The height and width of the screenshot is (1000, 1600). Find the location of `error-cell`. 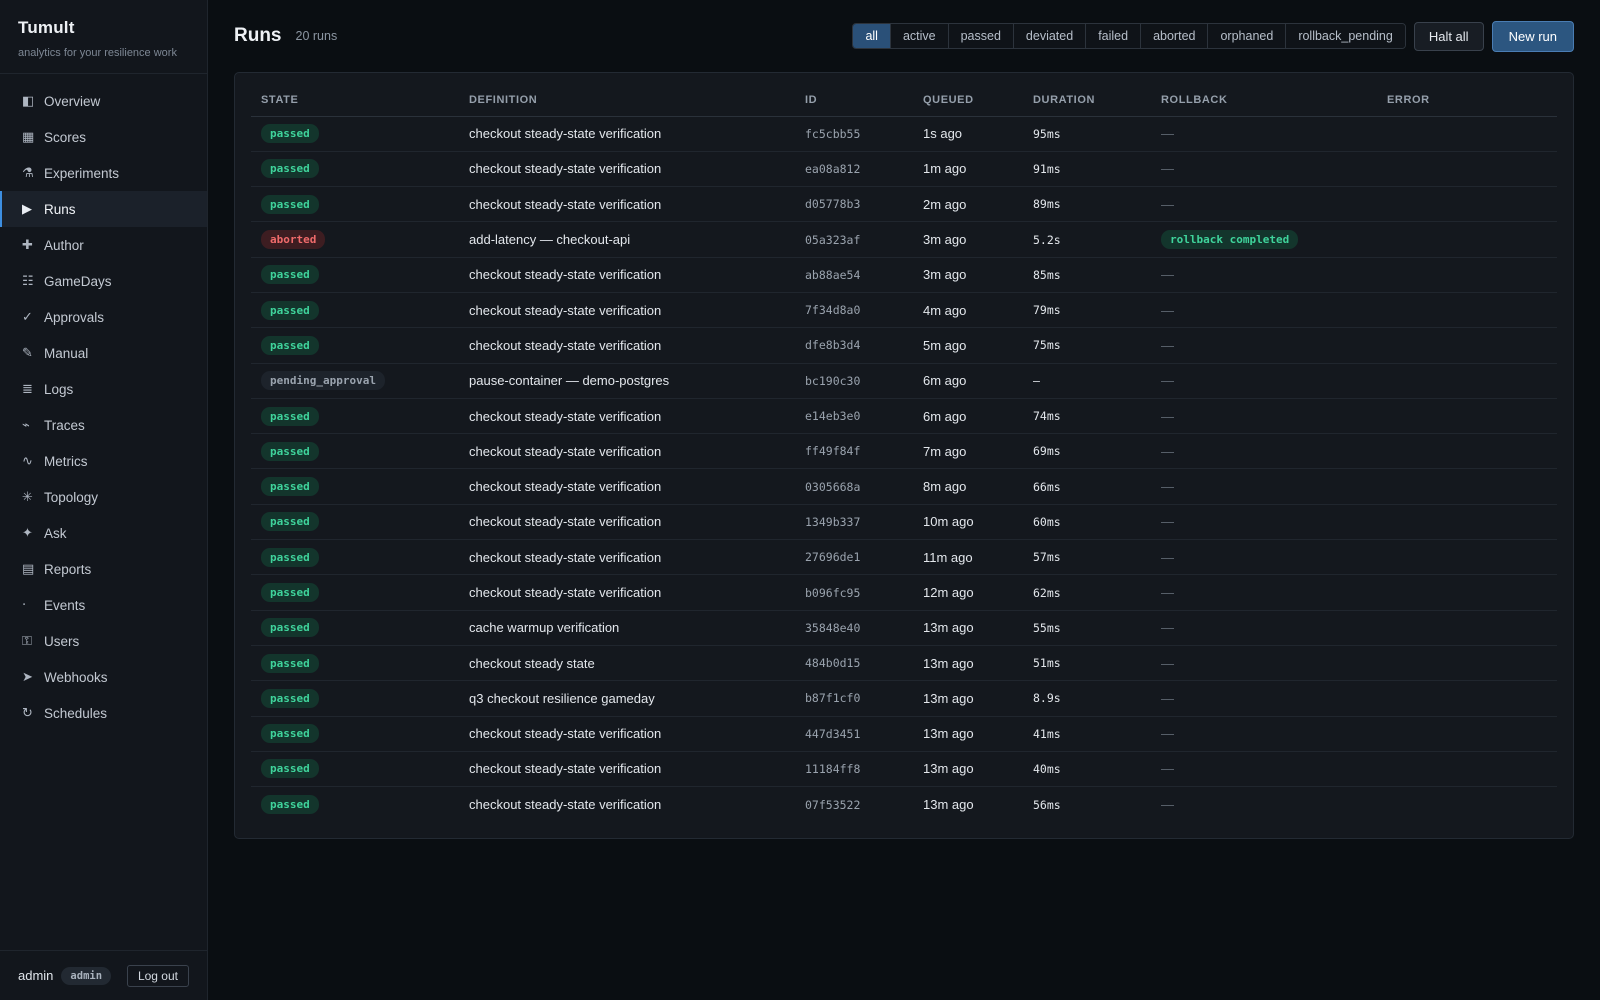

error-cell is located at coordinates (1467, 557).